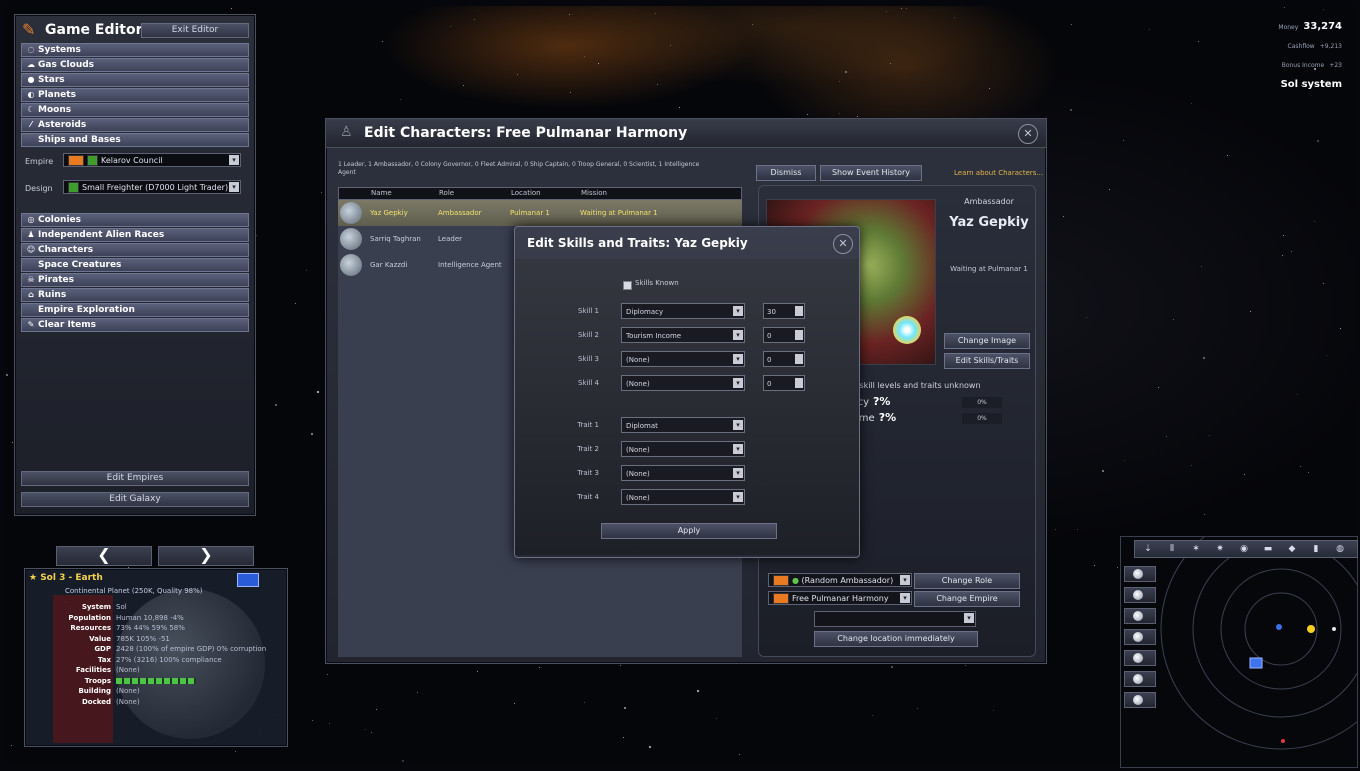 The height and width of the screenshot is (771, 1360). I want to click on col-name: Name, so click(381, 193).